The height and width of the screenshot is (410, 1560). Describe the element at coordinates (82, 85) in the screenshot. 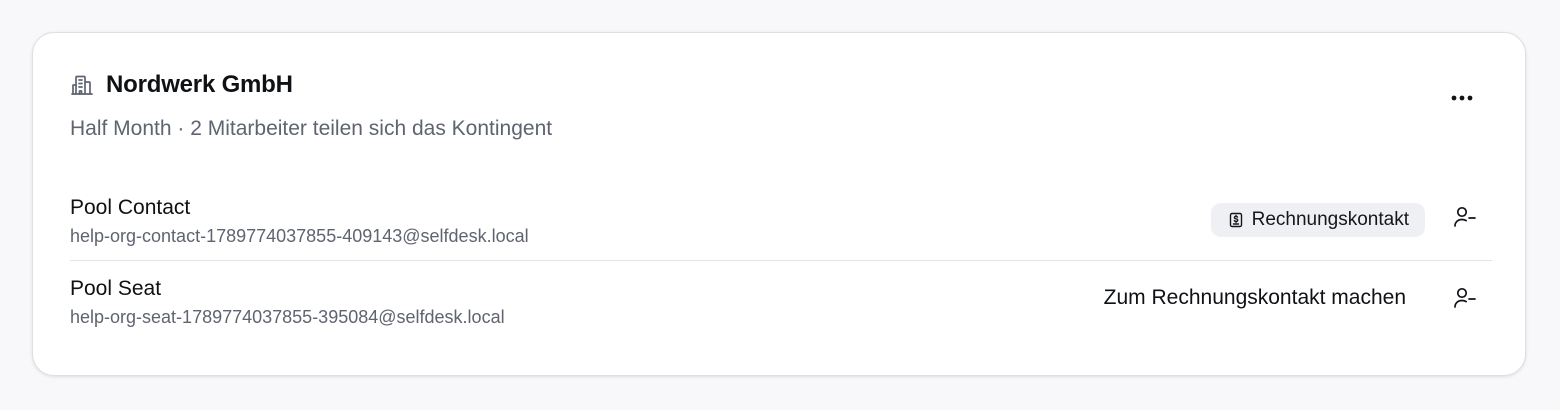

I see `building-icon` at that location.